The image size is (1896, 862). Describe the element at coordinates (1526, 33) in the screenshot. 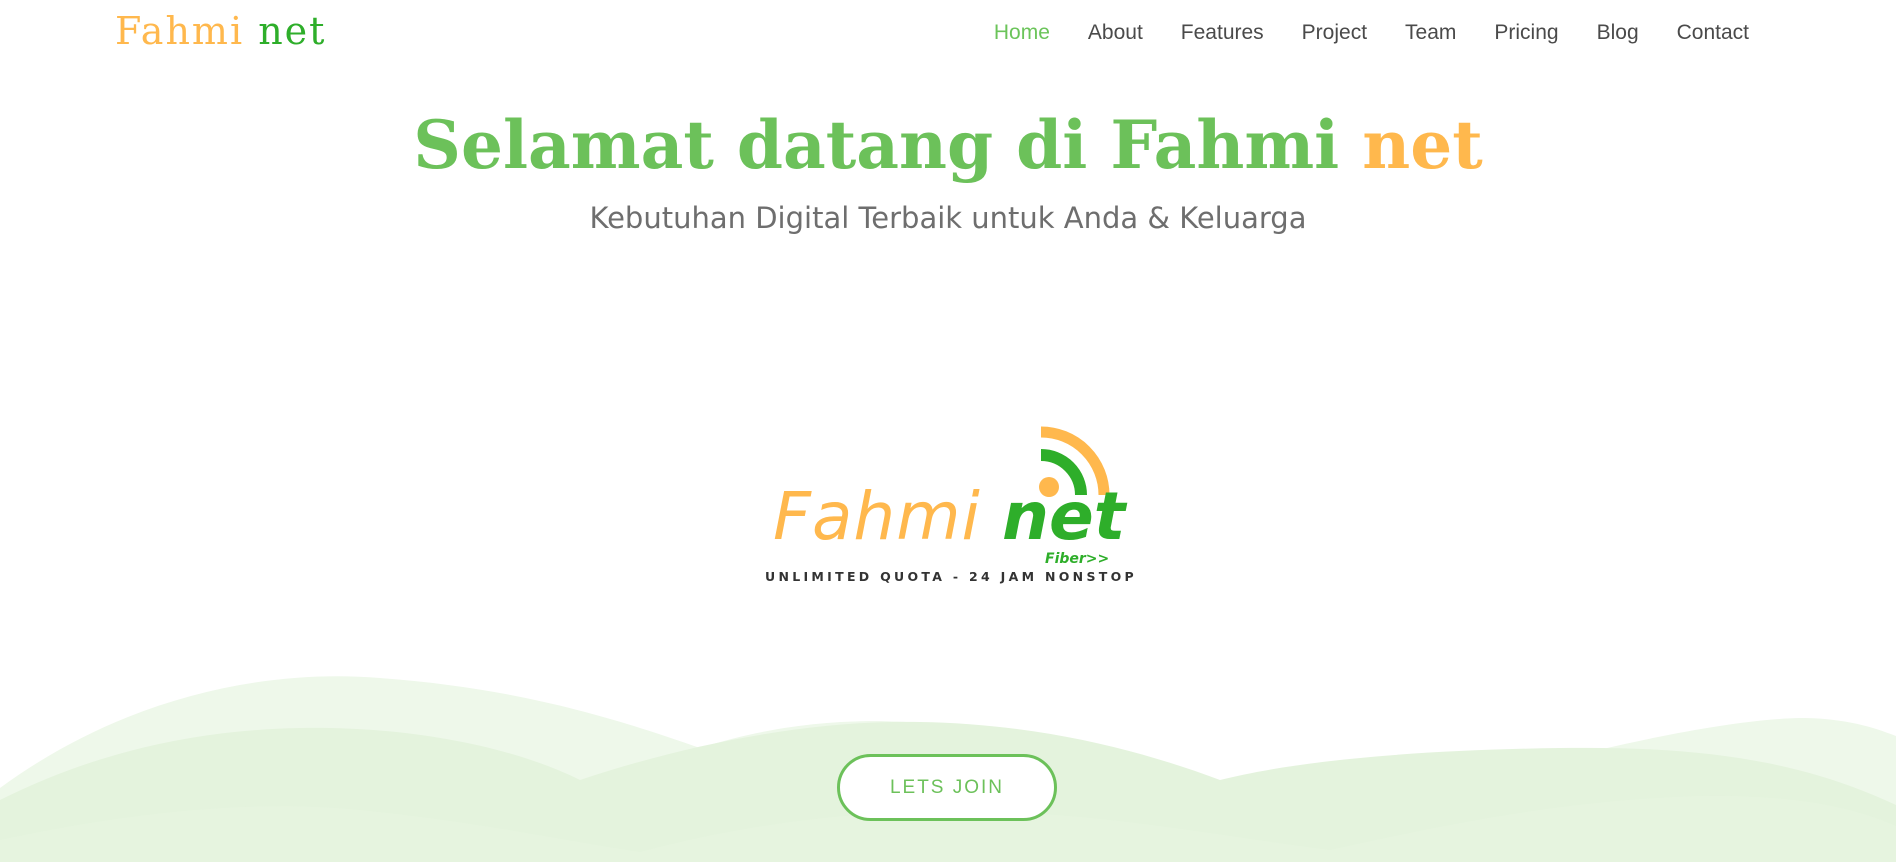

I see `nav-pricing: Pricing` at that location.